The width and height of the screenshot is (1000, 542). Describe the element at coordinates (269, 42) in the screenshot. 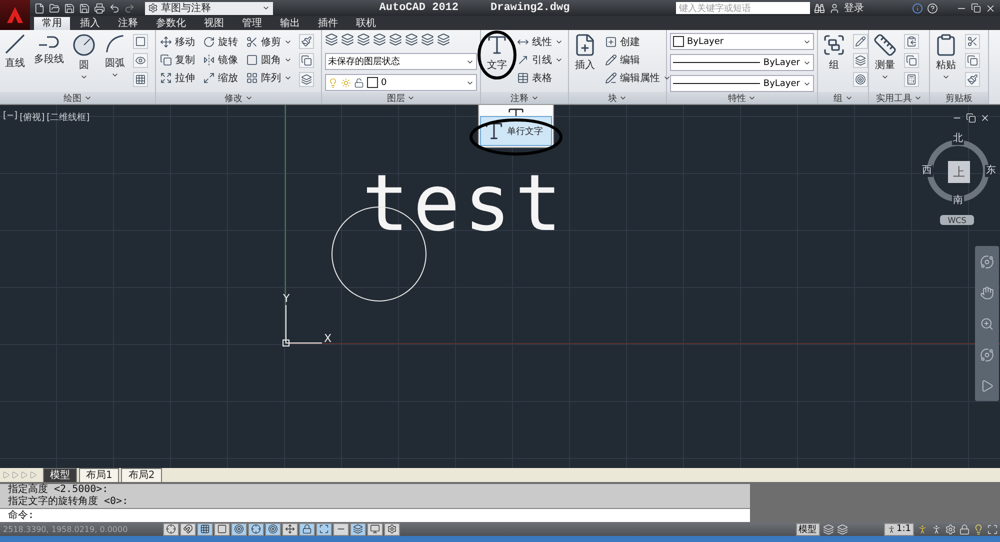

I see `ribbon-tool-button: 修剪` at that location.